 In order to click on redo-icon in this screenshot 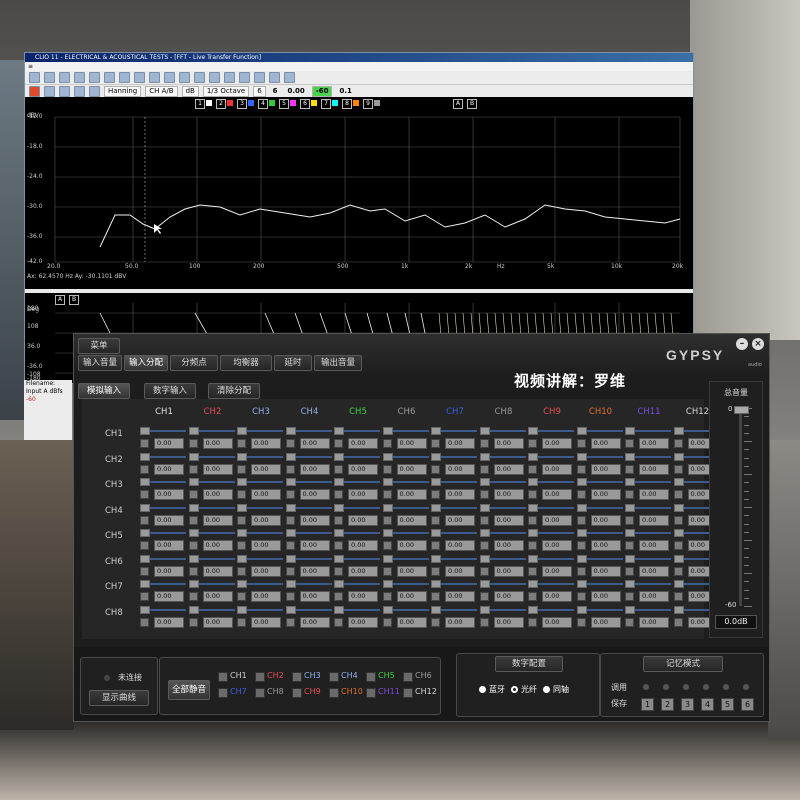, I will do `click(109, 77)`.